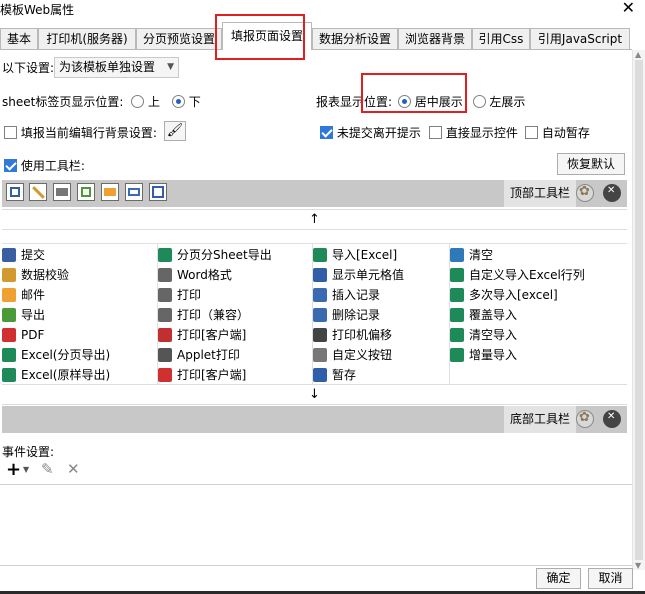  I want to click on insert-row-icon, so click(134, 192).